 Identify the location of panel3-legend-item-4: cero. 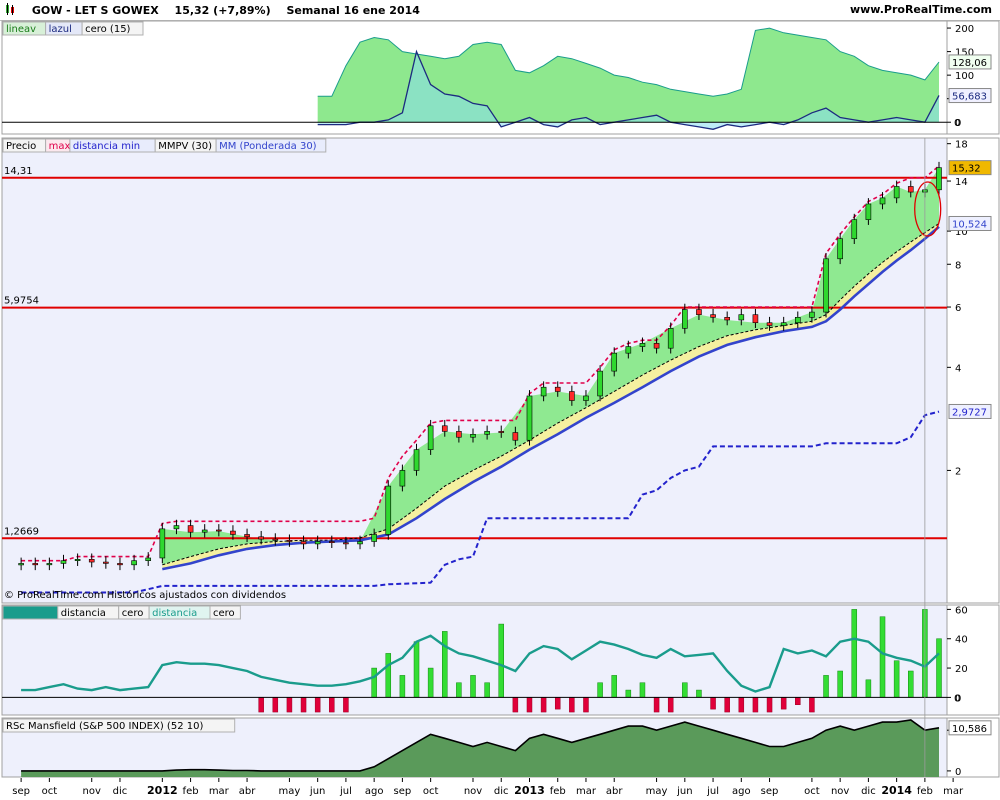
(224, 613).